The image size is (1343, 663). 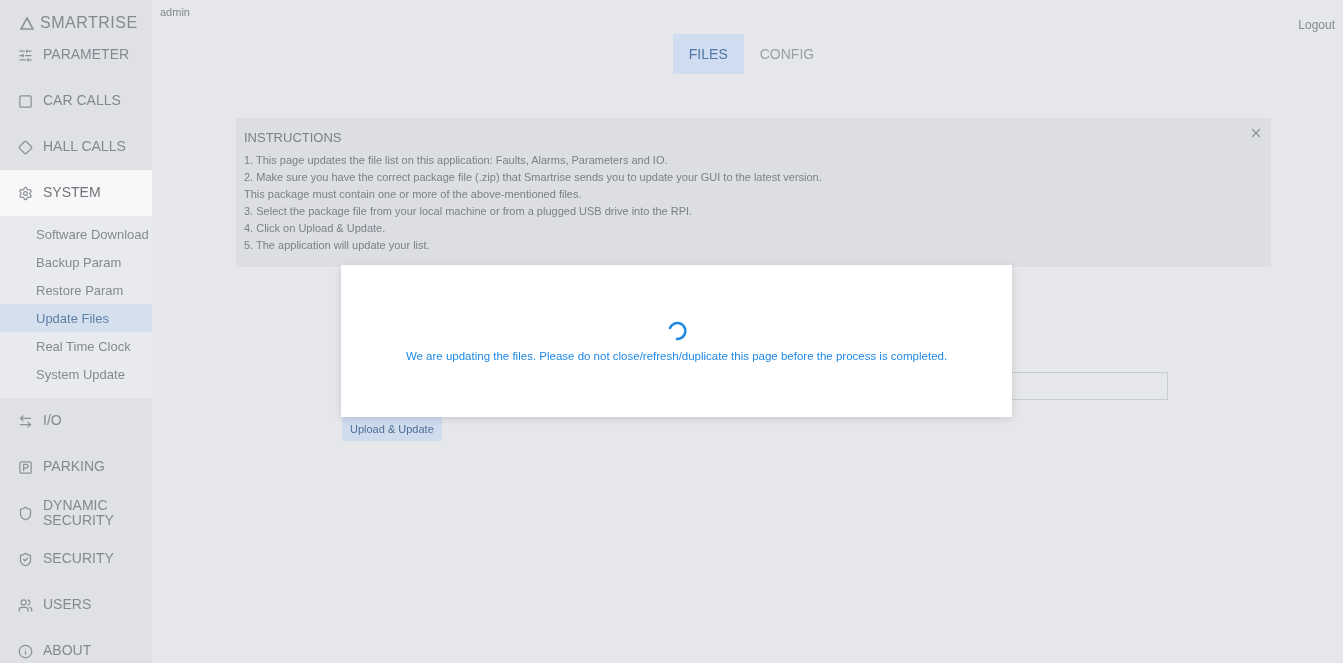 I want to click on nav-item: ABOUT, so click(x=76, y=645).